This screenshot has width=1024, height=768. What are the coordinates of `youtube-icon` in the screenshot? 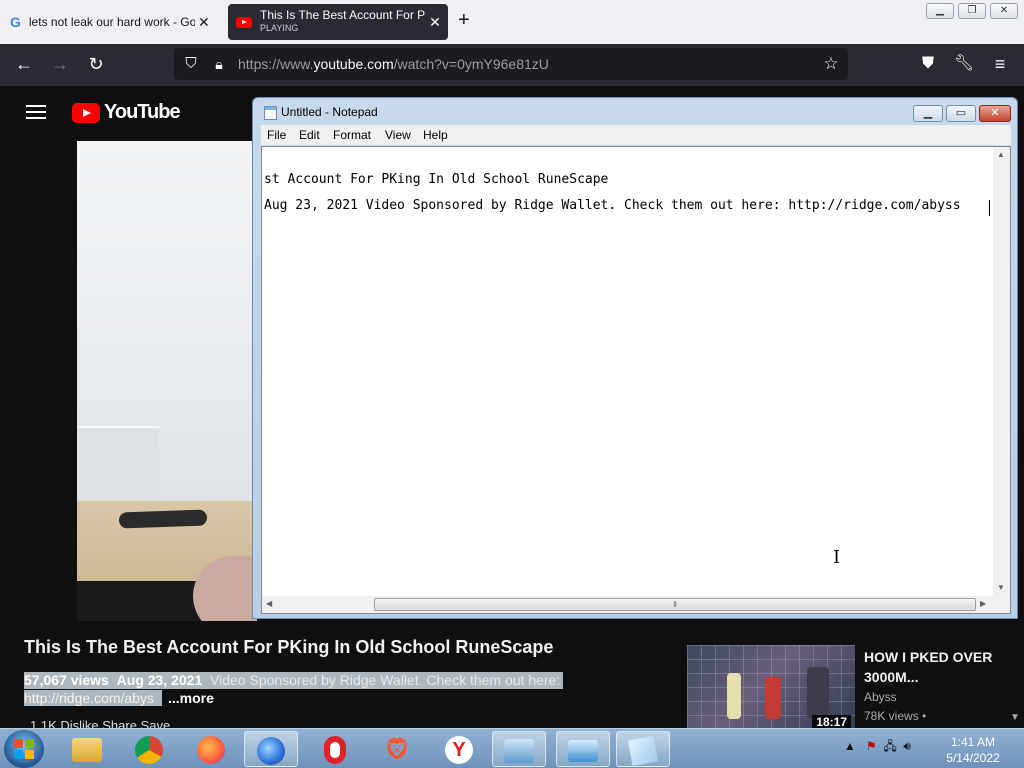 It's located at (244, 22).